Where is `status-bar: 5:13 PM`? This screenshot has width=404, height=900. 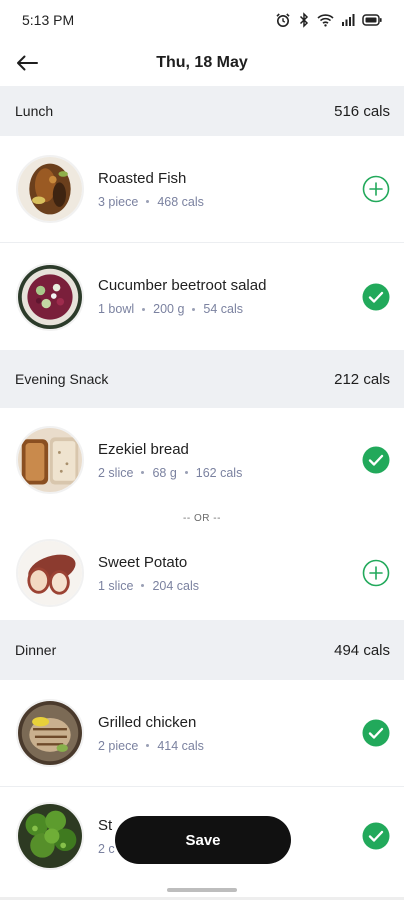
status-bar: 5:13 PM is located at coordinates (202, 20).